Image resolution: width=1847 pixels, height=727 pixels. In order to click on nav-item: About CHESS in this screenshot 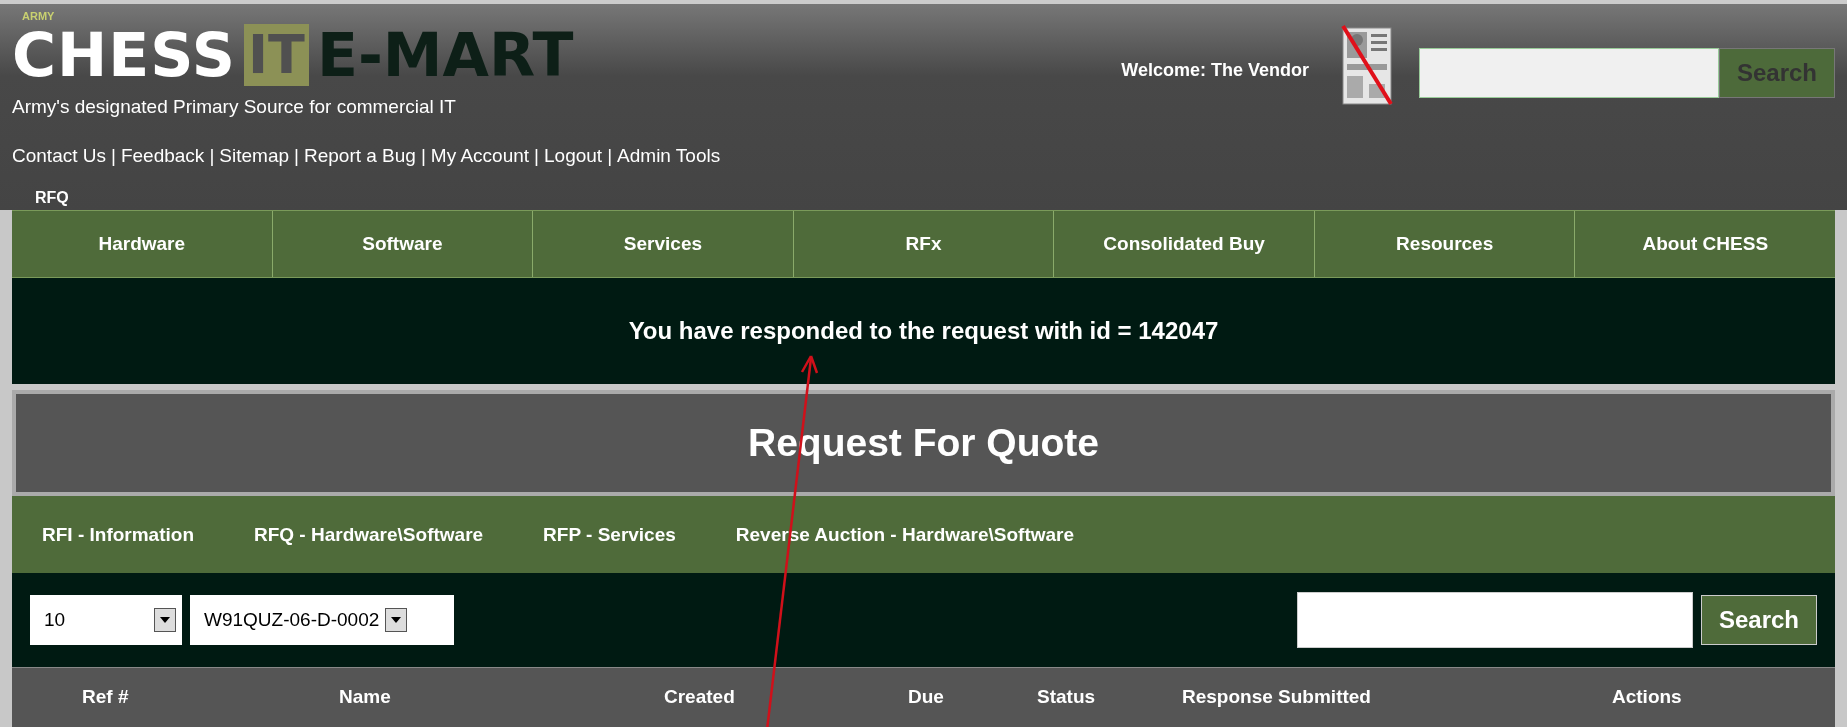, I will do `click(1705, 244)`.